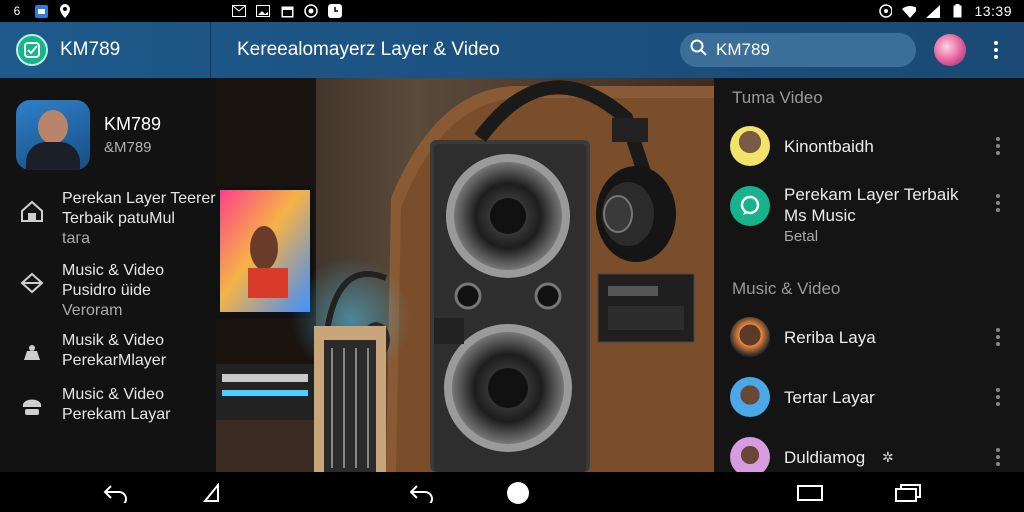  I want to click on account-avatar, so click(950, 50).